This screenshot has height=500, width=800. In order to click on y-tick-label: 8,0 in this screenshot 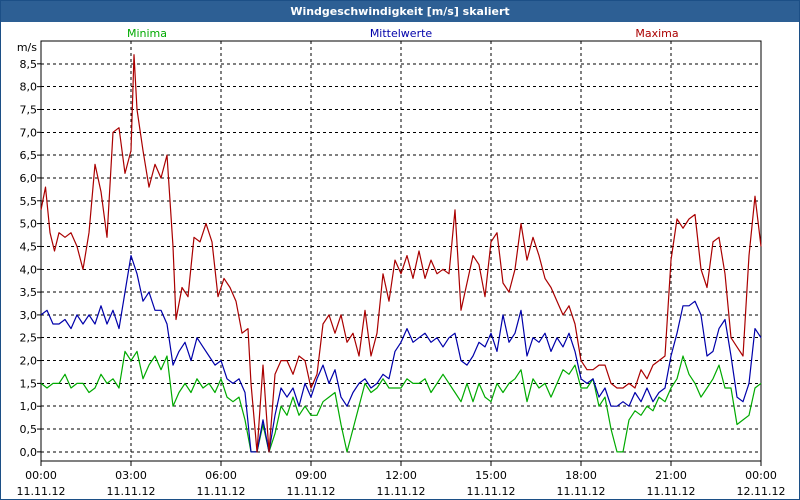, I will do `click(29, 87)`.